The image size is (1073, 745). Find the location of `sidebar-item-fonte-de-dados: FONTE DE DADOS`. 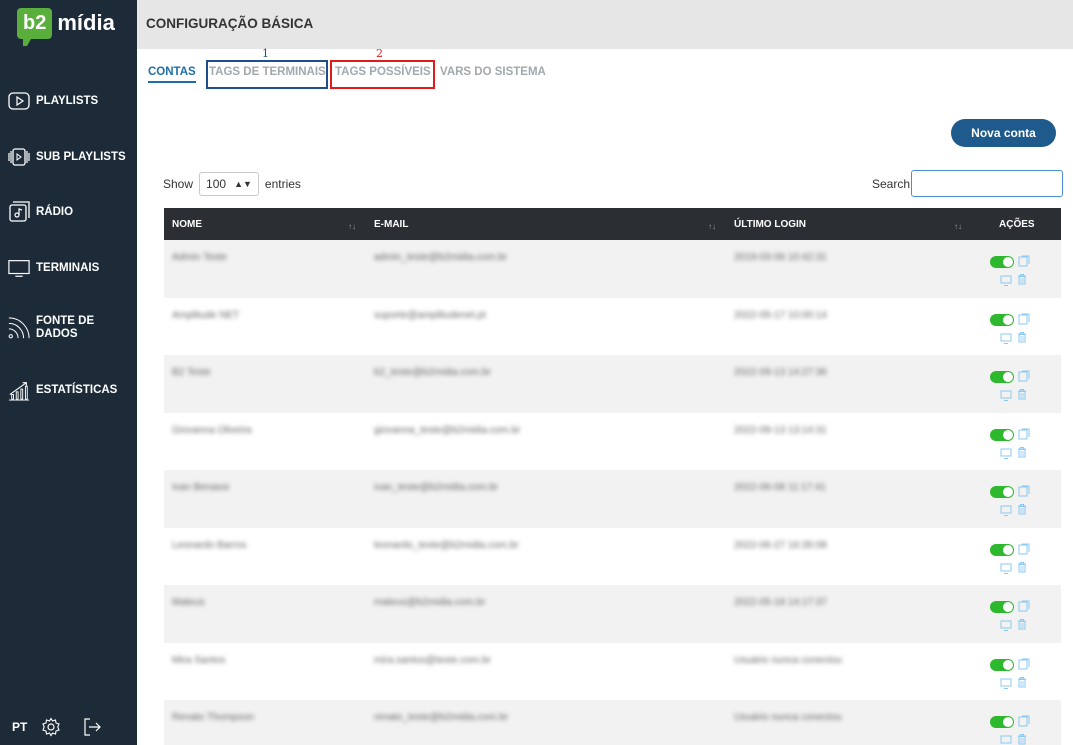

sidebar-item-fonte-de-dados: FONTE DE DADOS is located at coordinates (51, 328).